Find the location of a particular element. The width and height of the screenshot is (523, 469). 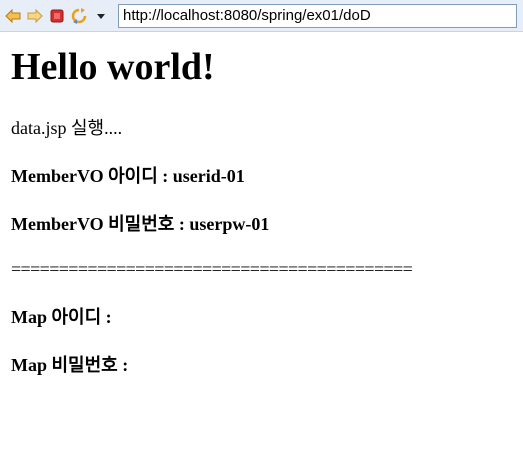

refresh-icon is located at coordinates (79, 16).